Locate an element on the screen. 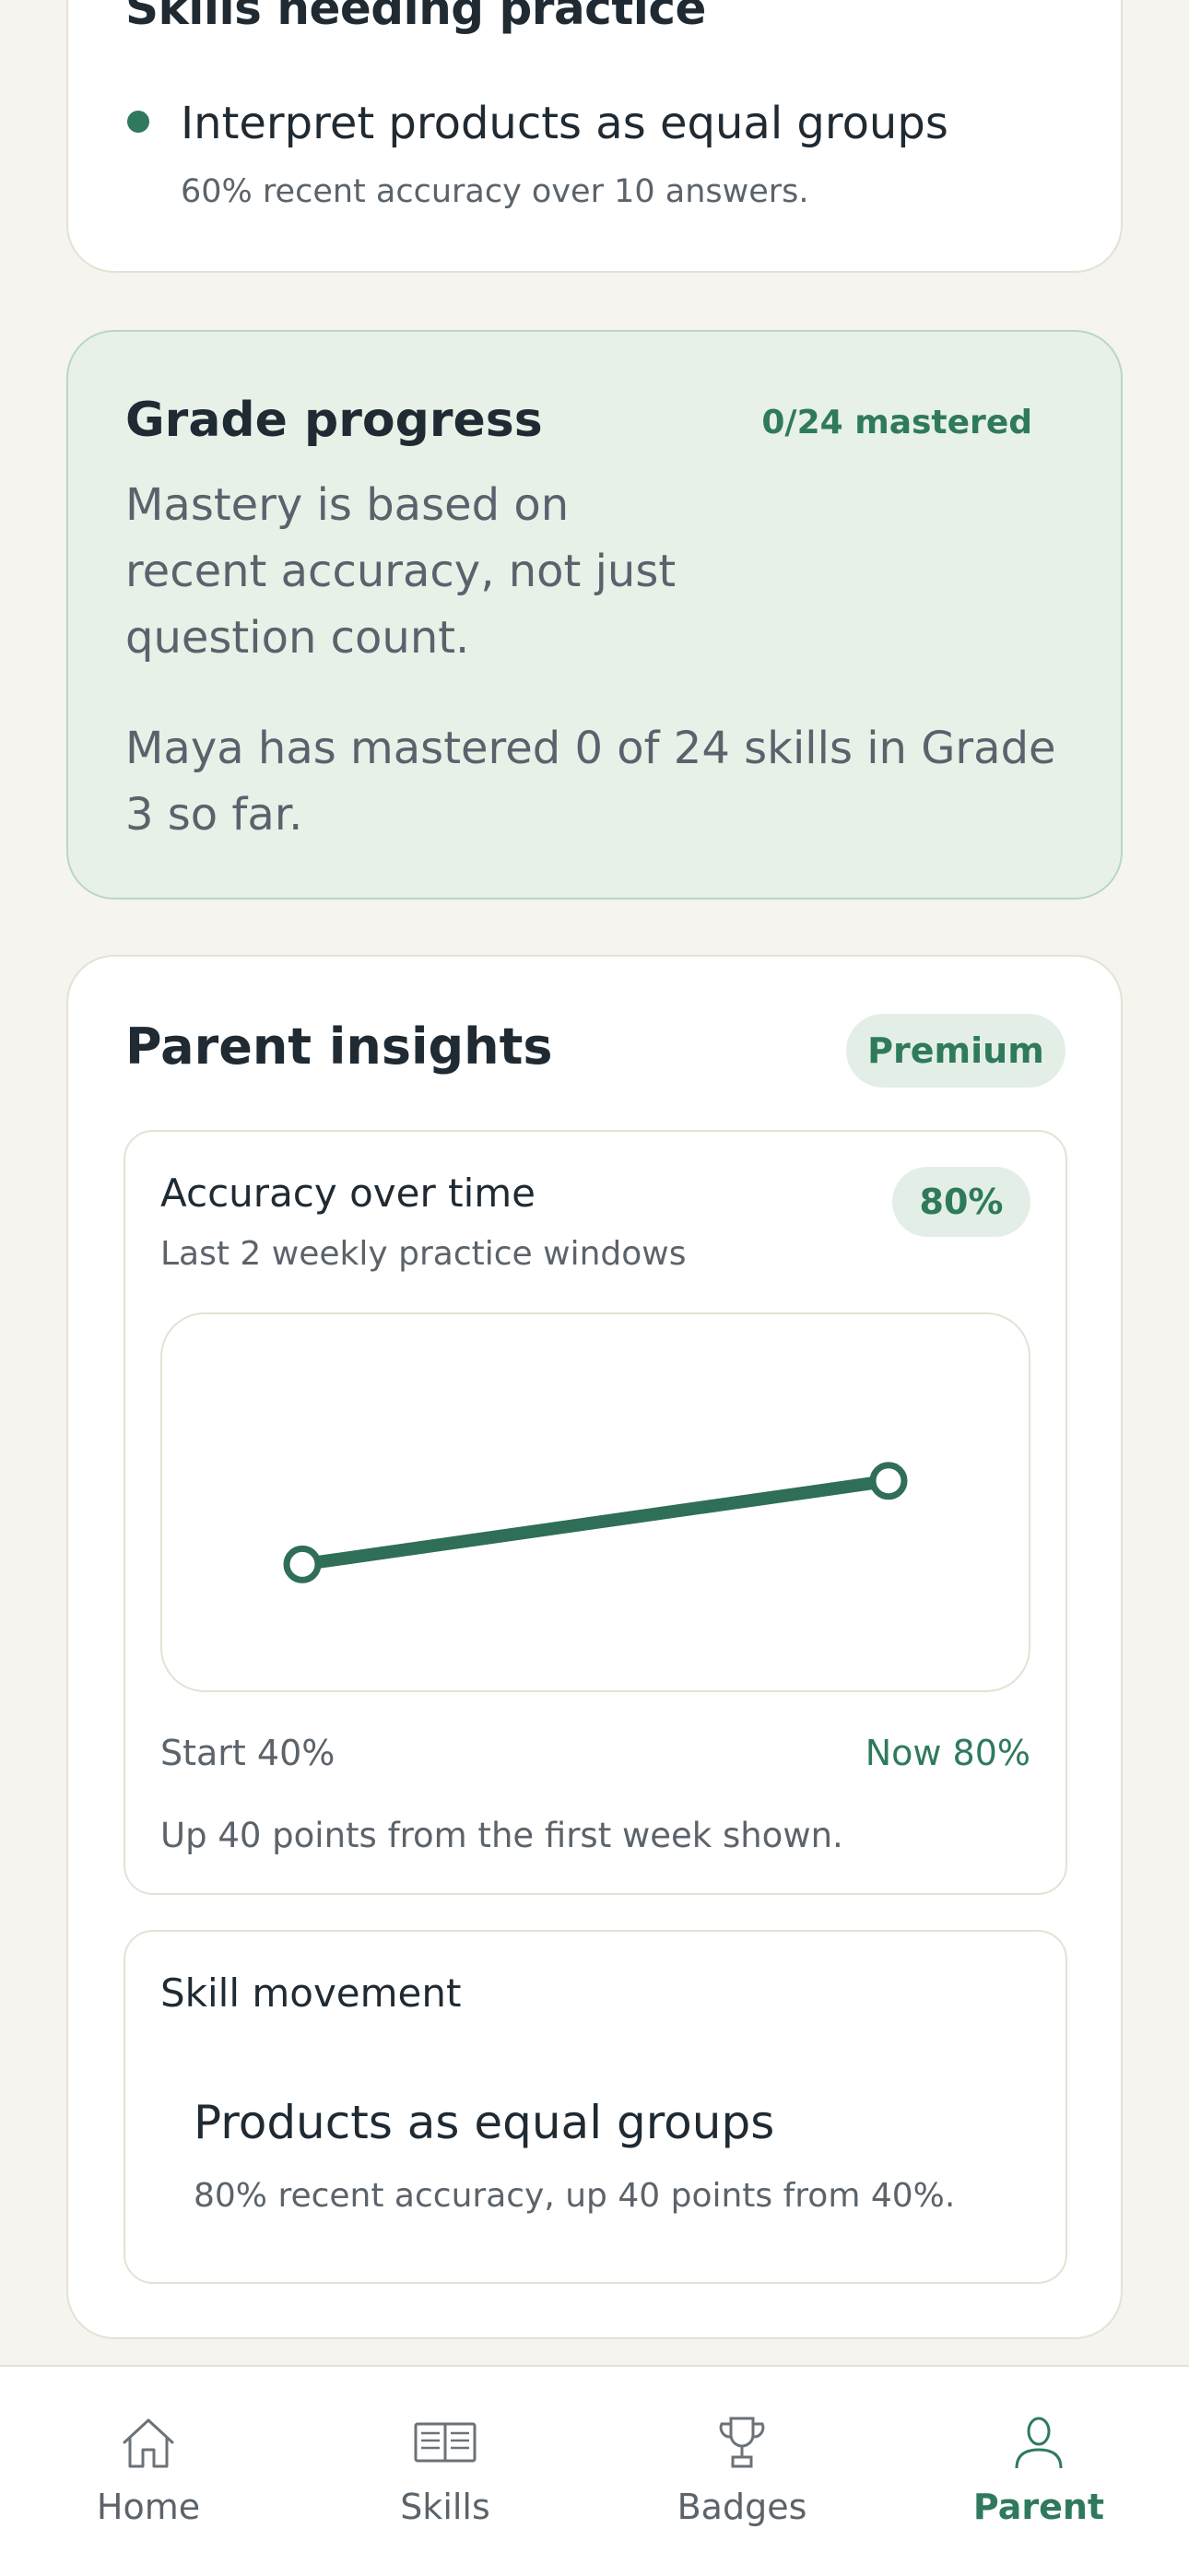 The width and height of the screenshot is (1189, 2576). bottom-navigation: Home Skills Badges Parent is located at coordinates (594, 2470).